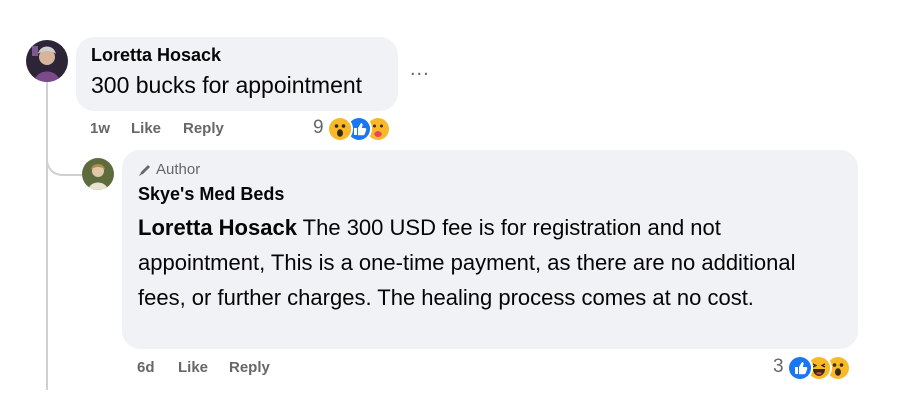  Describe the element at coordinates (156, 55) in the screenshot. I see `comment-author-name: Loretta Hosack` at that location.